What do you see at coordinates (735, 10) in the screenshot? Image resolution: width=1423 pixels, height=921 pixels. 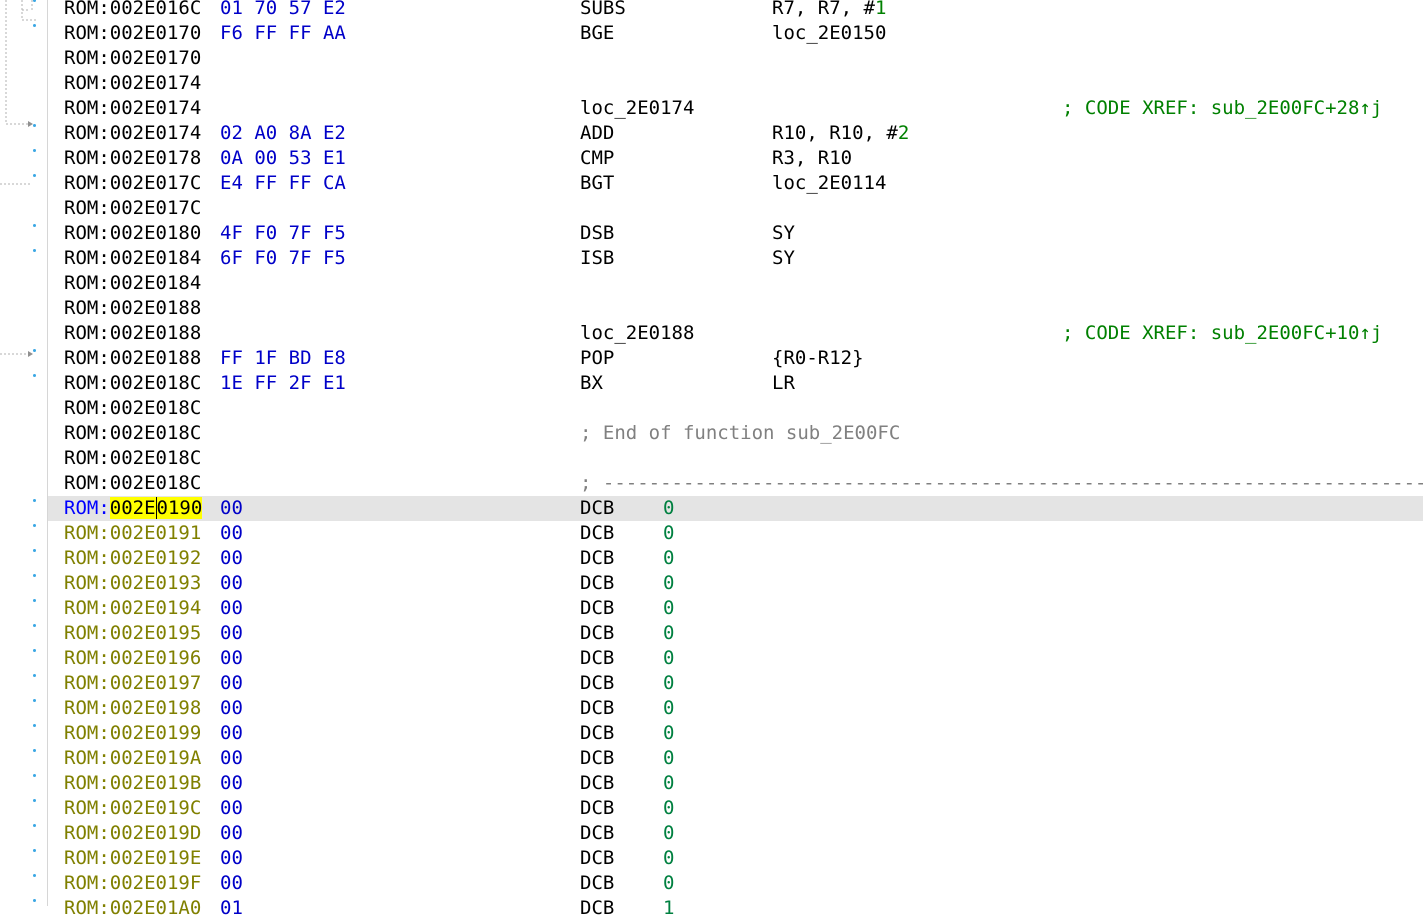 I see `listing-line: ROM:002E016C 01 70 57 E2 SUBS R7, R7, #1` at bounding box center [735, 10].